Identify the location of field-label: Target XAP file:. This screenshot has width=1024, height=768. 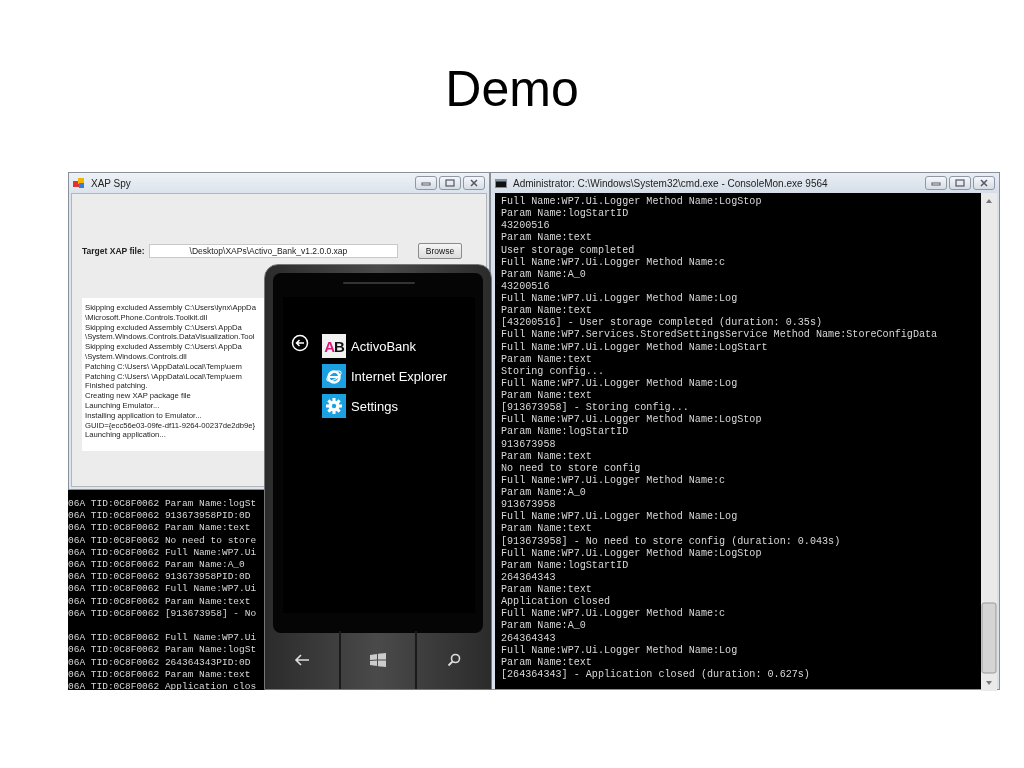
(113, 251).